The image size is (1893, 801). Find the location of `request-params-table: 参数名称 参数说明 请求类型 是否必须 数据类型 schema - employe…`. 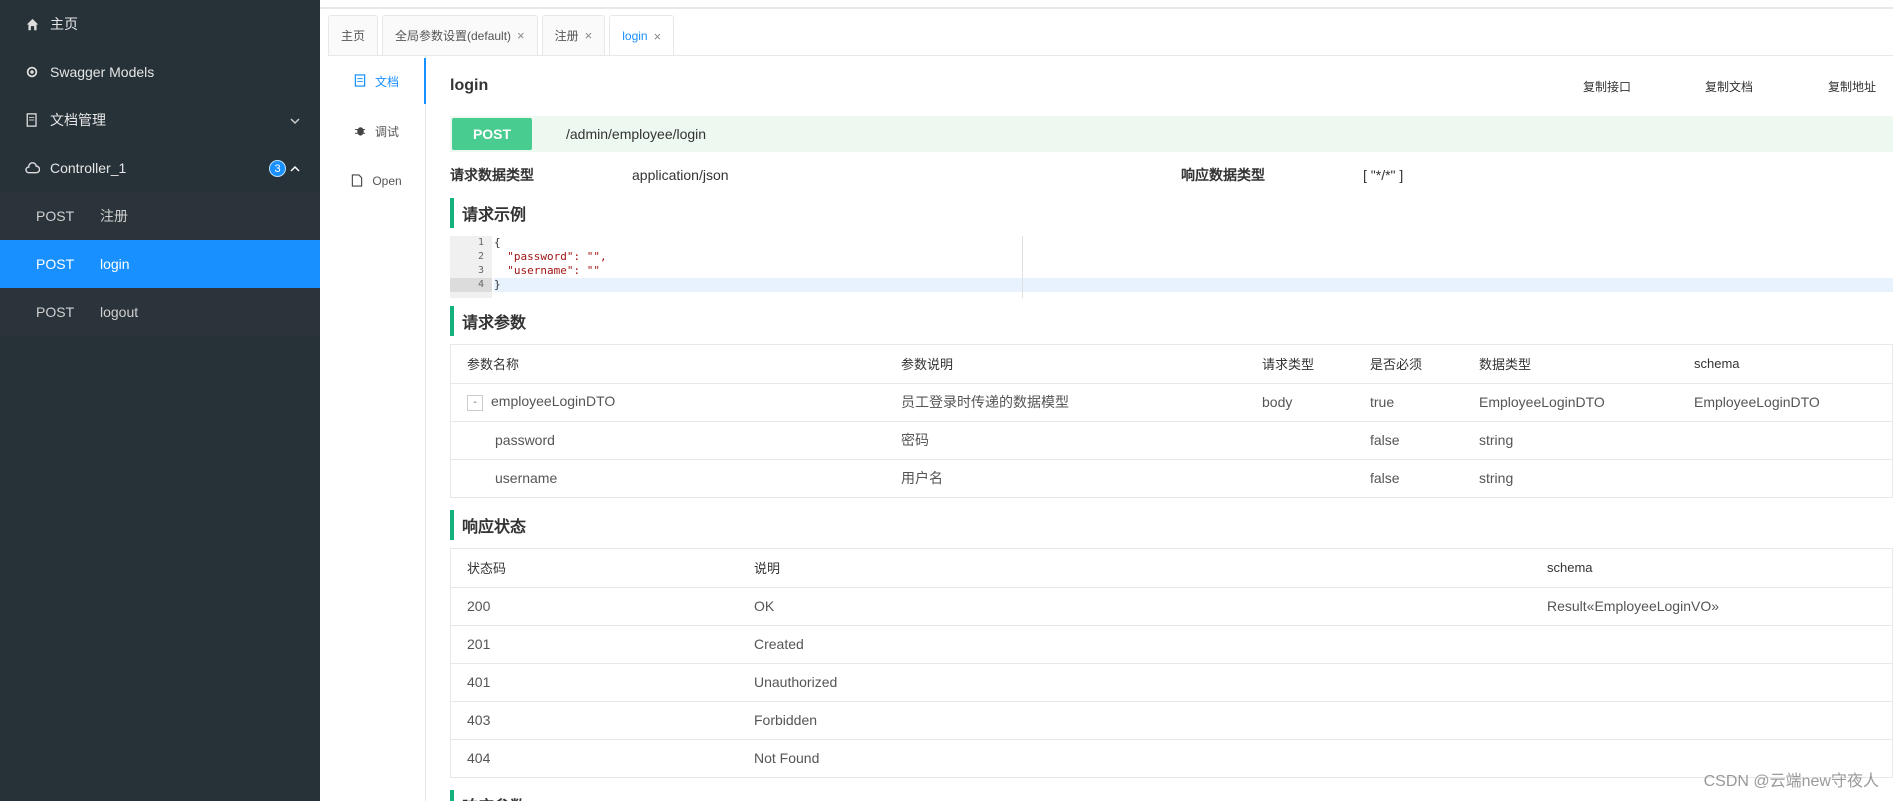

request-params-table: 参数名称 参数说明 请求类型 是否必须 数据类型 schema - employe… is located at coordinates (1171, 421).